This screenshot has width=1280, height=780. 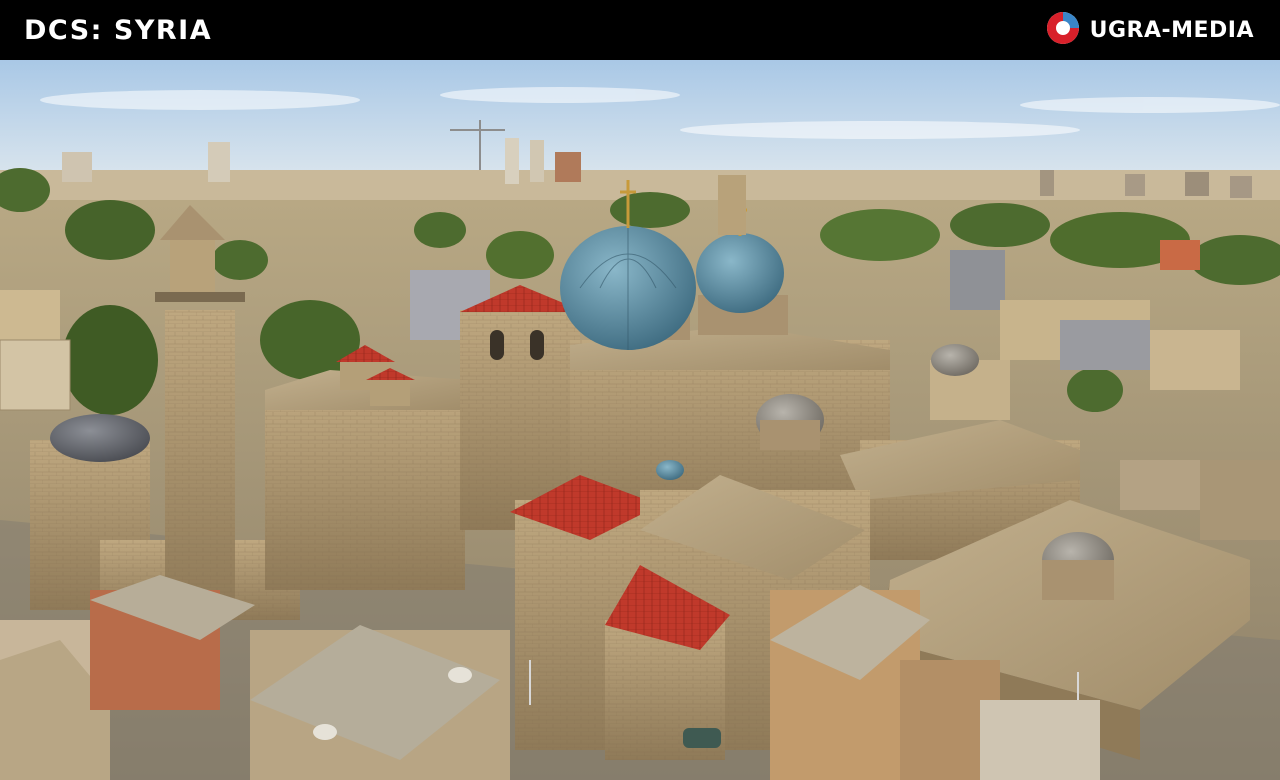 I want to click on game-title: DCS: SYRIA, so click(x=118, y=30).